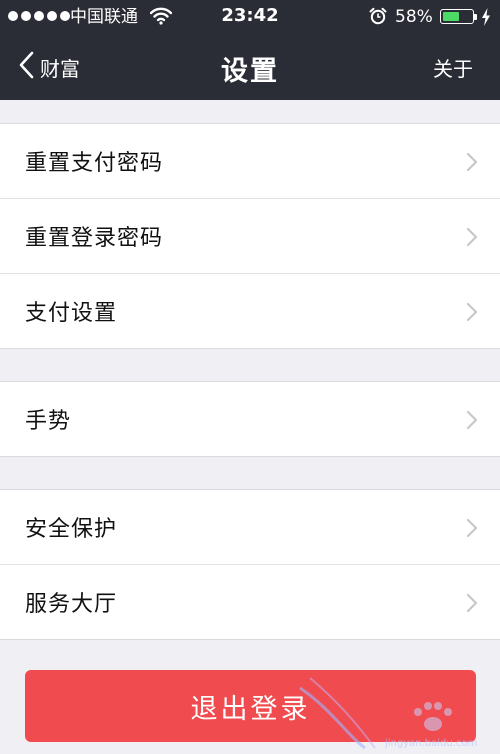  What do you see at coordinates (94, 163) in the screenshot?
I see `row-label: 重置支付密码` at bounding box center [94, 163].